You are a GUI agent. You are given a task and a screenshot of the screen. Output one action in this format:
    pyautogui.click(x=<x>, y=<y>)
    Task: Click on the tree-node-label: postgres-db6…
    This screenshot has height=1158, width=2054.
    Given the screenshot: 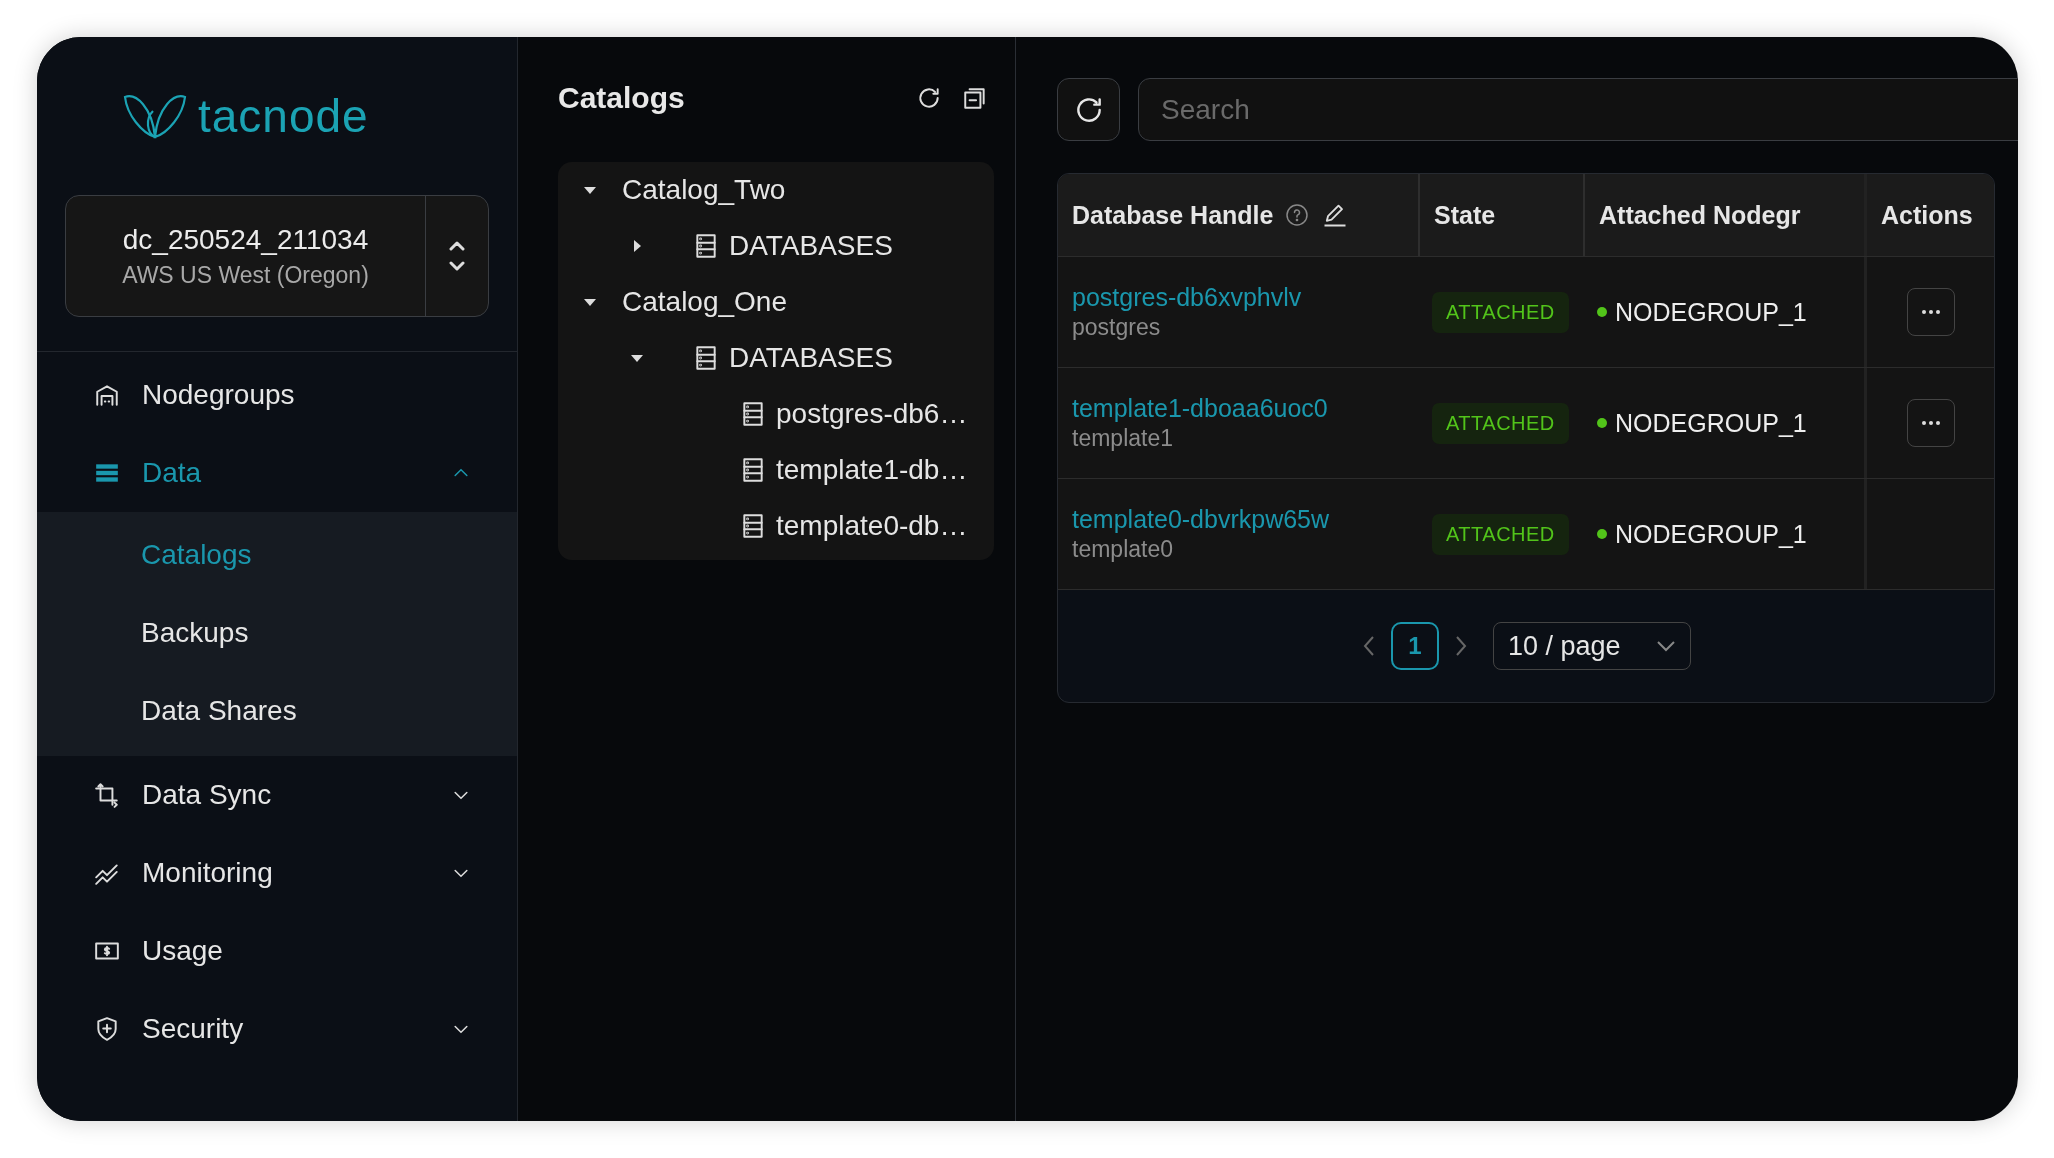 What is the action you would take?
    pyautogui.click(x=872, y=414)
    